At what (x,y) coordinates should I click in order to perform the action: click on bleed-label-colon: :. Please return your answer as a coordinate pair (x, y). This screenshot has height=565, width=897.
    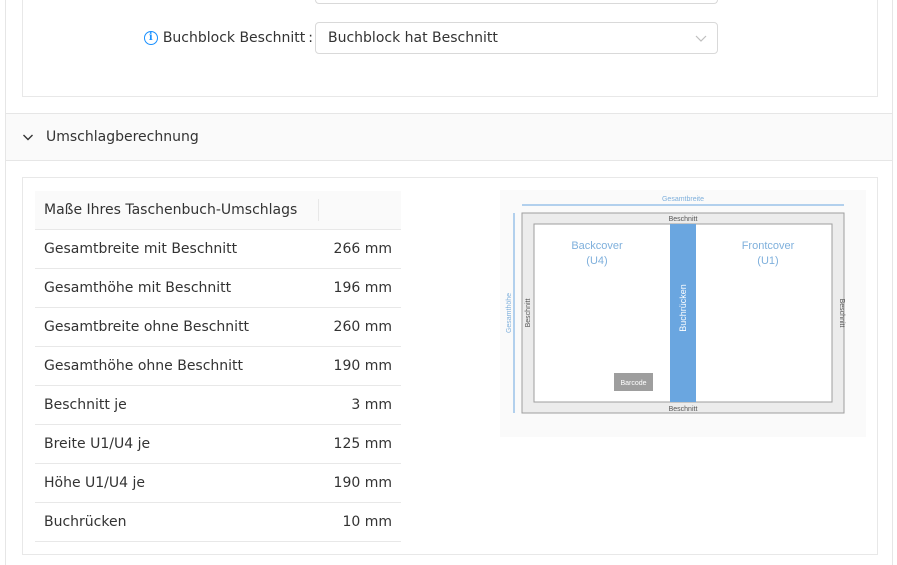
    Looking at the image, I should click on (310, 38).